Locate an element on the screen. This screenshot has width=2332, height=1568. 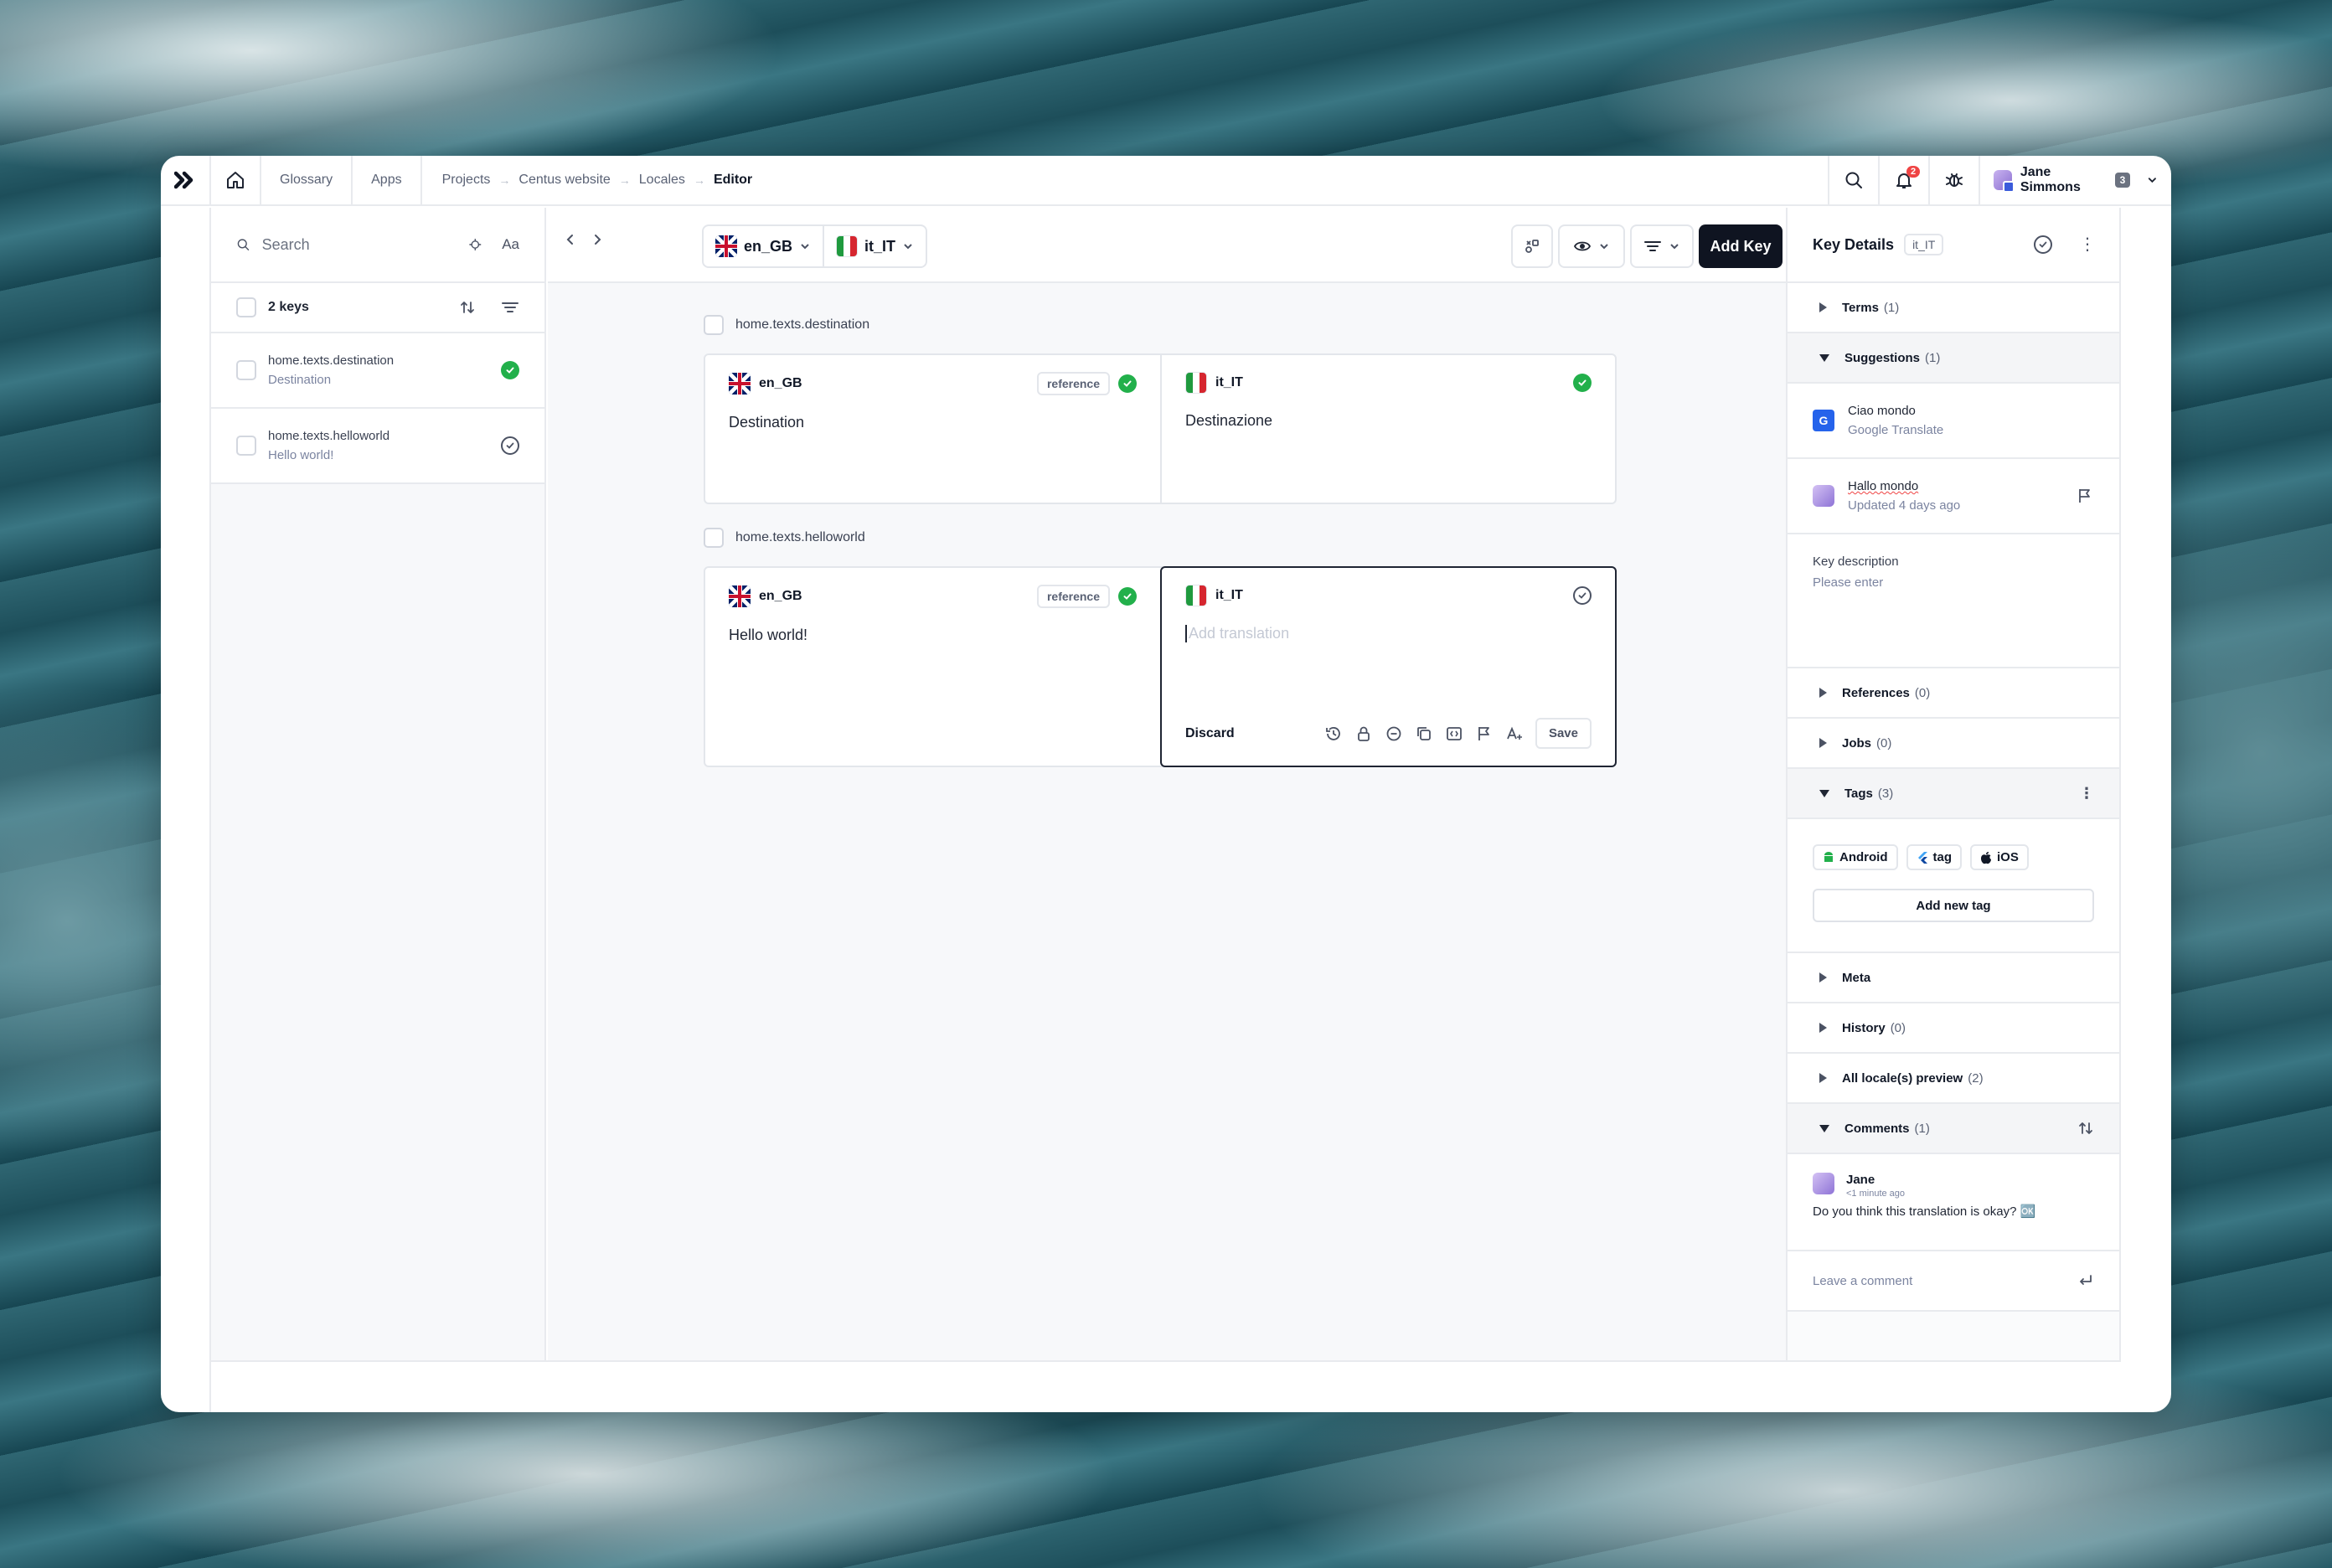
history-icon is located at coordinates (1333, 734).